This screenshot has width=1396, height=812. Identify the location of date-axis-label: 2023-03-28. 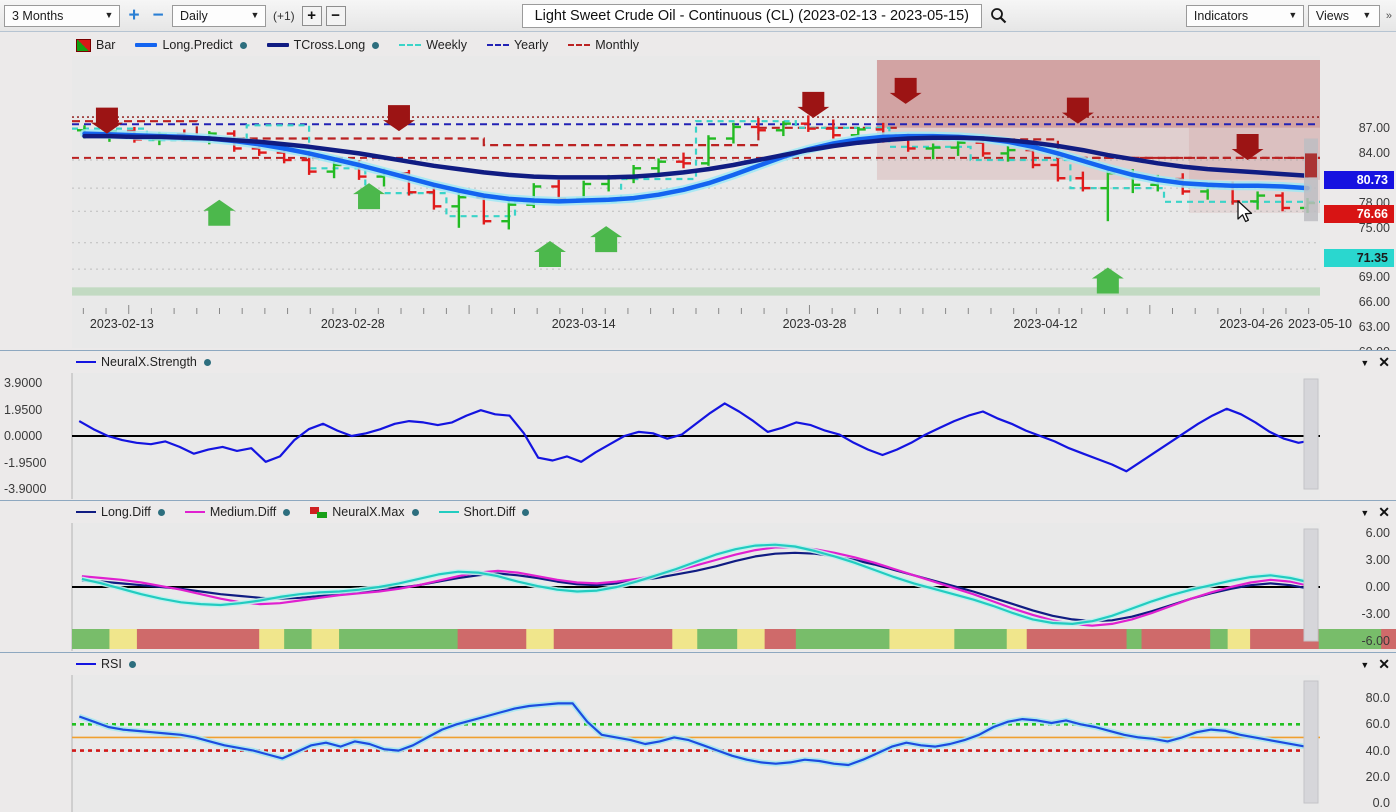
(814, 324).